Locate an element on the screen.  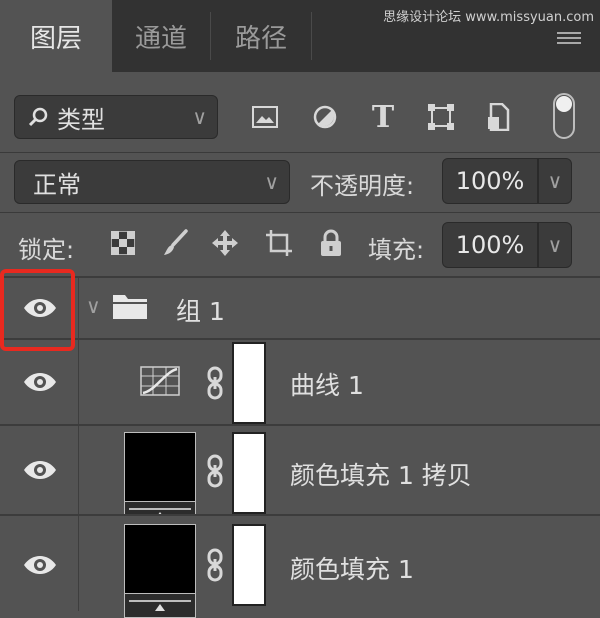
tab-separator is located at coordinates (311, 36).